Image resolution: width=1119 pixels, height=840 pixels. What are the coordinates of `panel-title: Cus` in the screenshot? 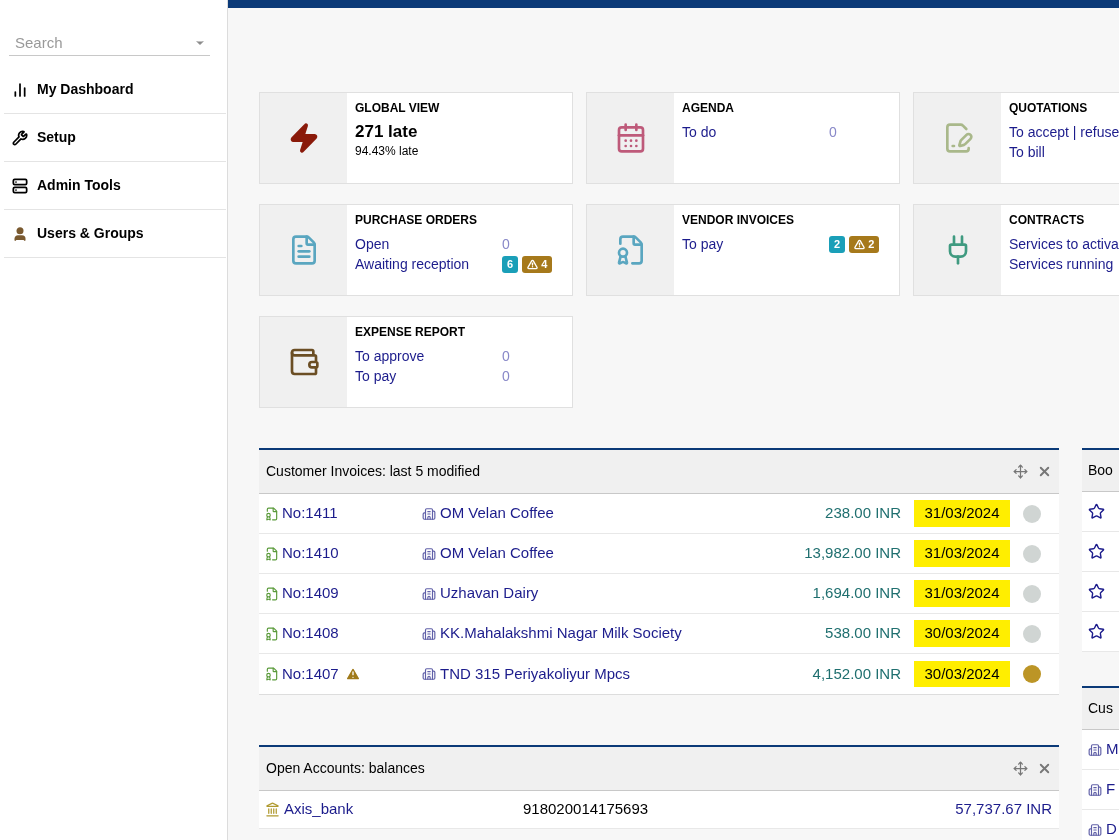 It's located at (1100, 708).